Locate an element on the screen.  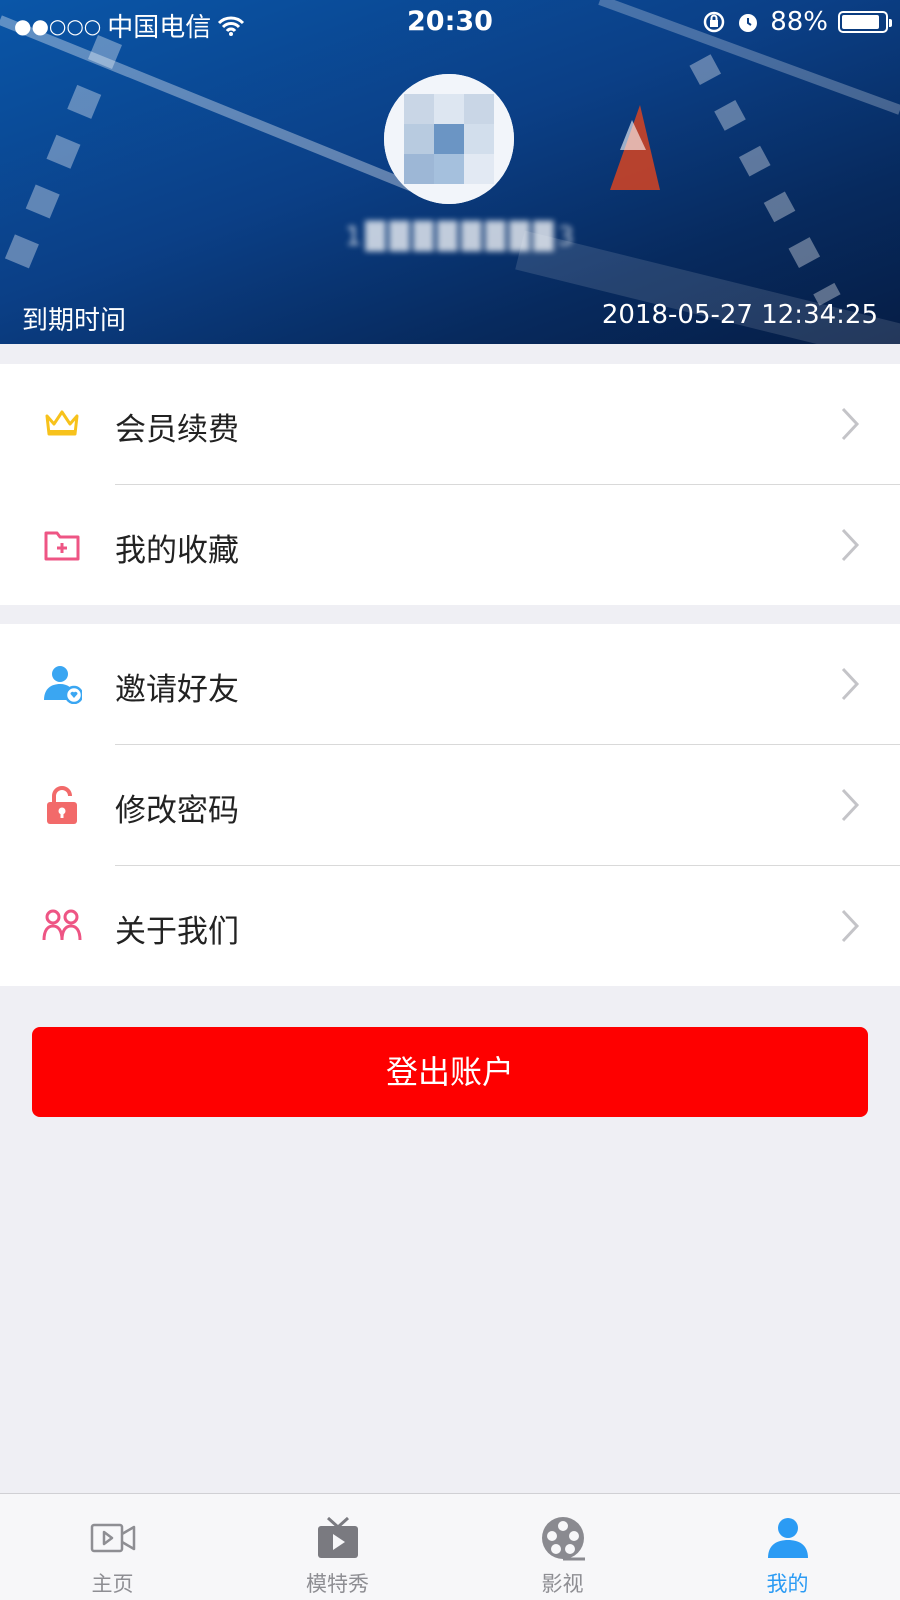
menu-item-my-favorites: 我的收藏 is located at coordinates (450, 545).